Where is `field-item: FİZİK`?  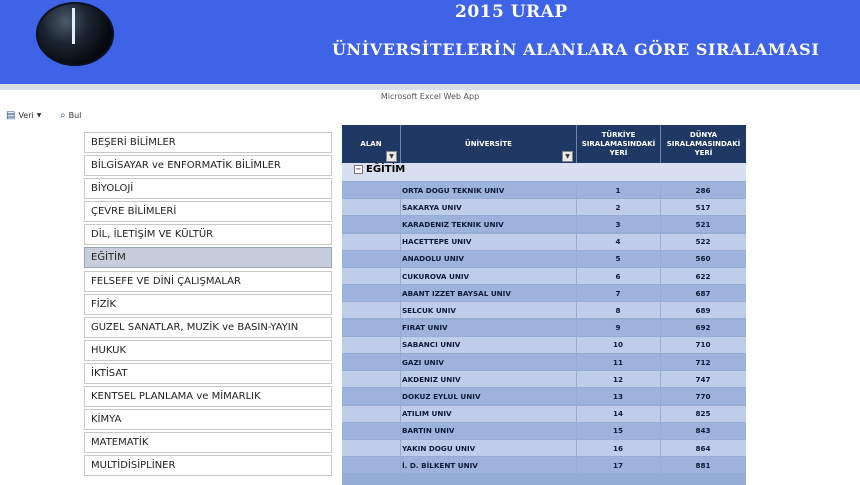 field-item: FİZİK is located at coordinates (208, 304).